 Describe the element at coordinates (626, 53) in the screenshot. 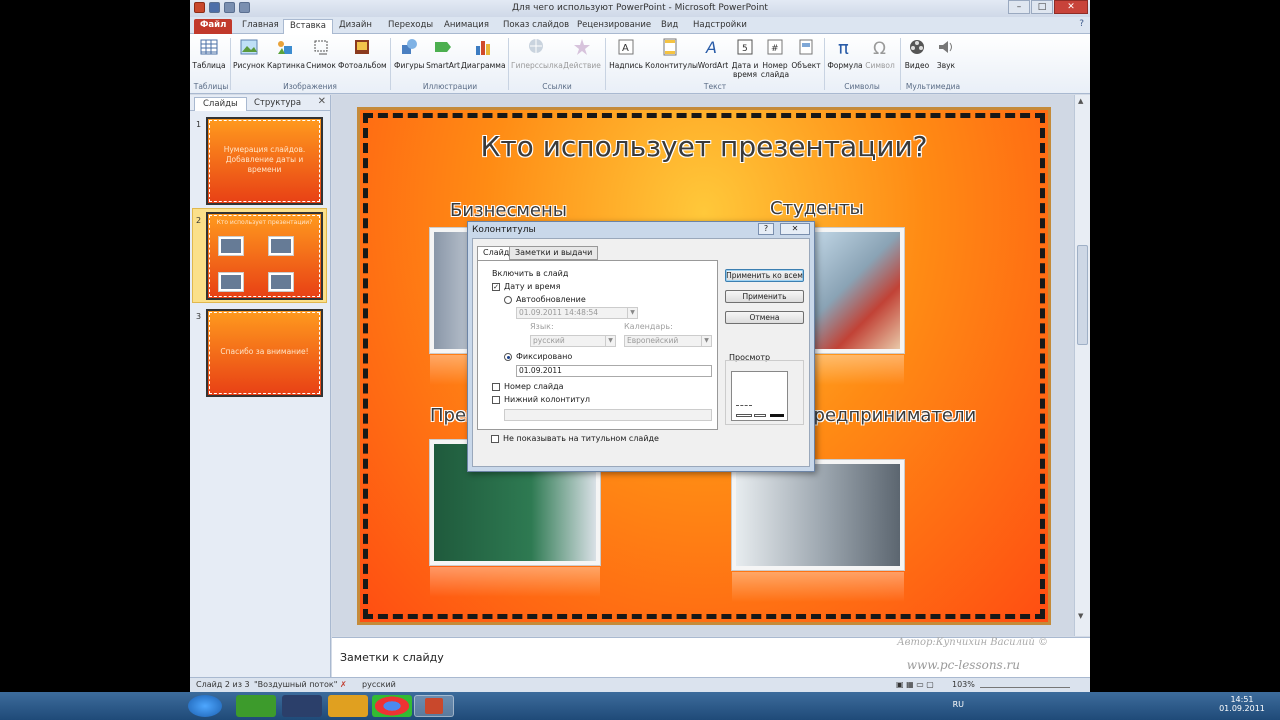

I see `textbox-button: A Надпись` at that location.